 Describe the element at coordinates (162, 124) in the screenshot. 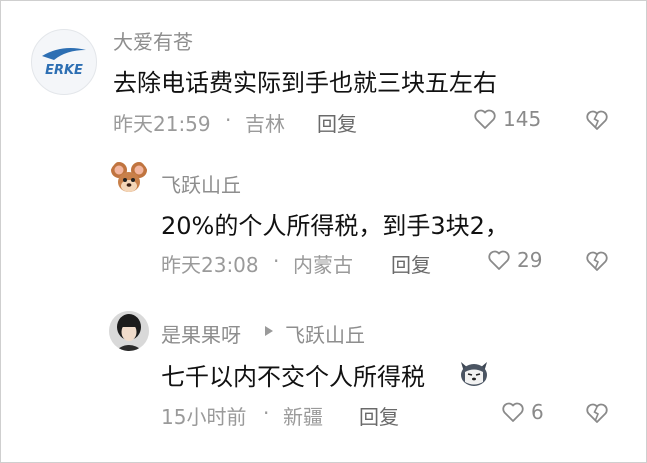

I see `comment-time: 昨天21:59` at that location.